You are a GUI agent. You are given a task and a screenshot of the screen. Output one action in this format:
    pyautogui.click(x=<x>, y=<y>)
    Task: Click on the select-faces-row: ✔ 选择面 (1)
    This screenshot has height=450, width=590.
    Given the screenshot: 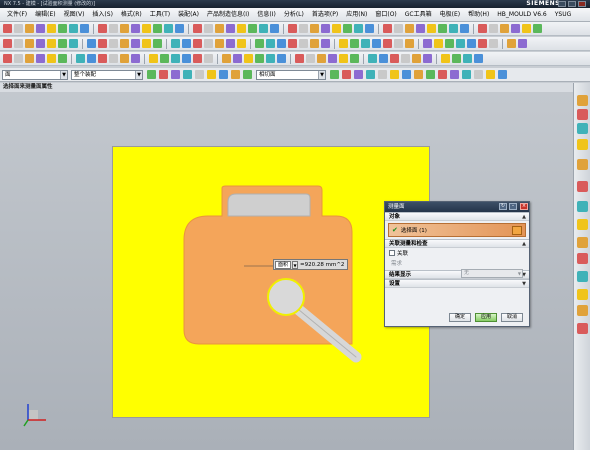 What is the action you would take?
    pyautogui.click(x=457, y=230)
    